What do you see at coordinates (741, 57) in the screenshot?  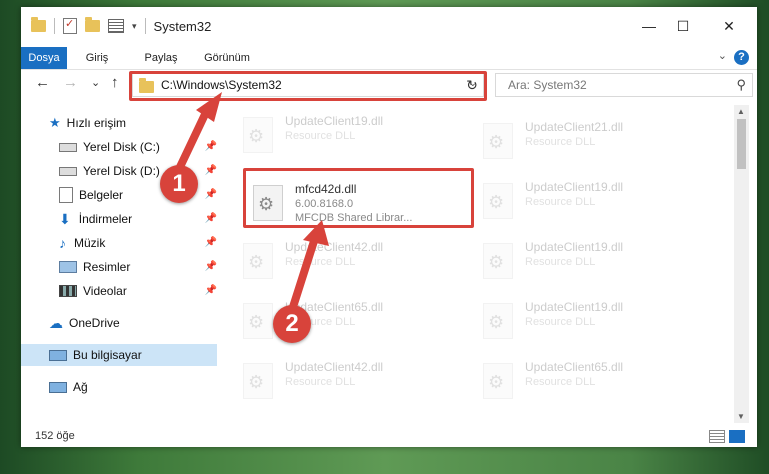 I see `help-icon: ?` at bounding box center [741, 57].